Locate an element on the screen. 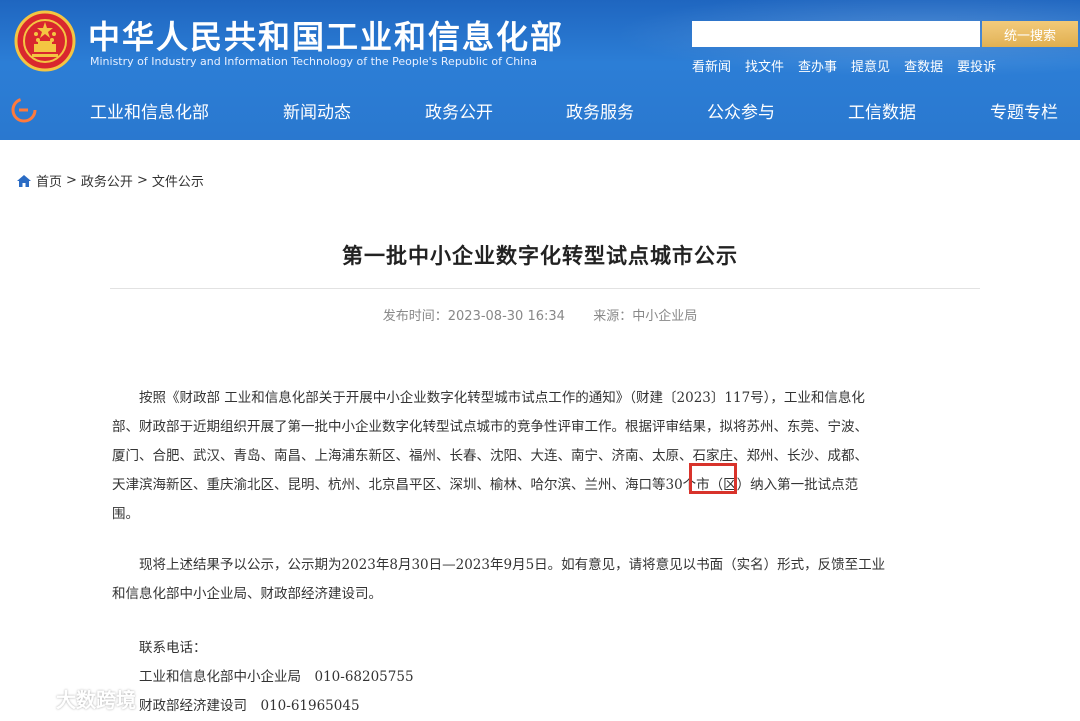 This screenshot has height=721, width=1080. site-title: 中华人民共和国工业和信息化部 is located at coordinates (326, 35).